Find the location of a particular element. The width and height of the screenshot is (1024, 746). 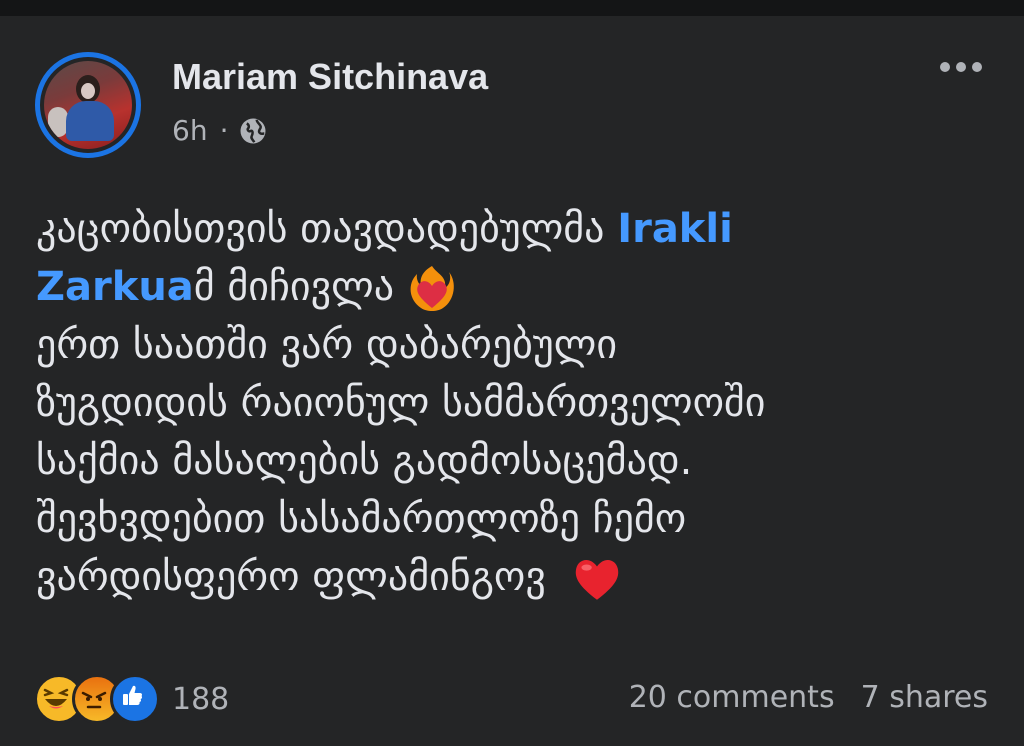

avatar-photo is located at coordinates (88, 105).